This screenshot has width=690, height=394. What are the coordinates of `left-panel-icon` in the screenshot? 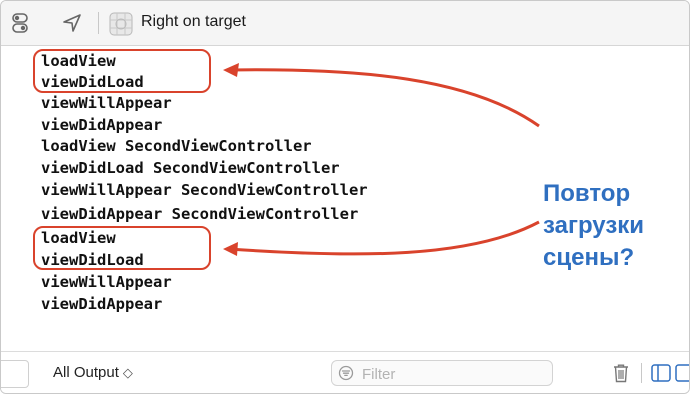 It's located at (661, 375).